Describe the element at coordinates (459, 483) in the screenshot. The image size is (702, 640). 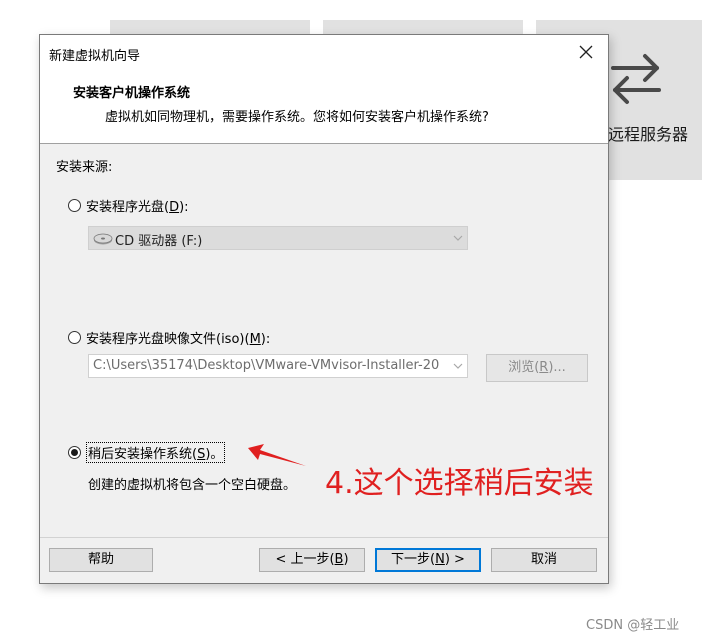
I see `annotation-text: 4.这个选择稍后安装` at that location.